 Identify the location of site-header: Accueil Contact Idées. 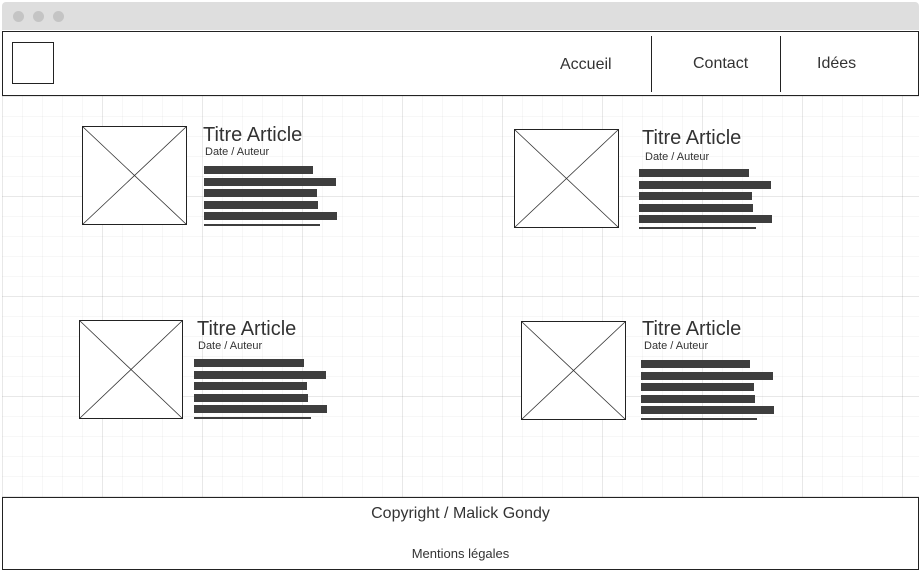
(460, 63).